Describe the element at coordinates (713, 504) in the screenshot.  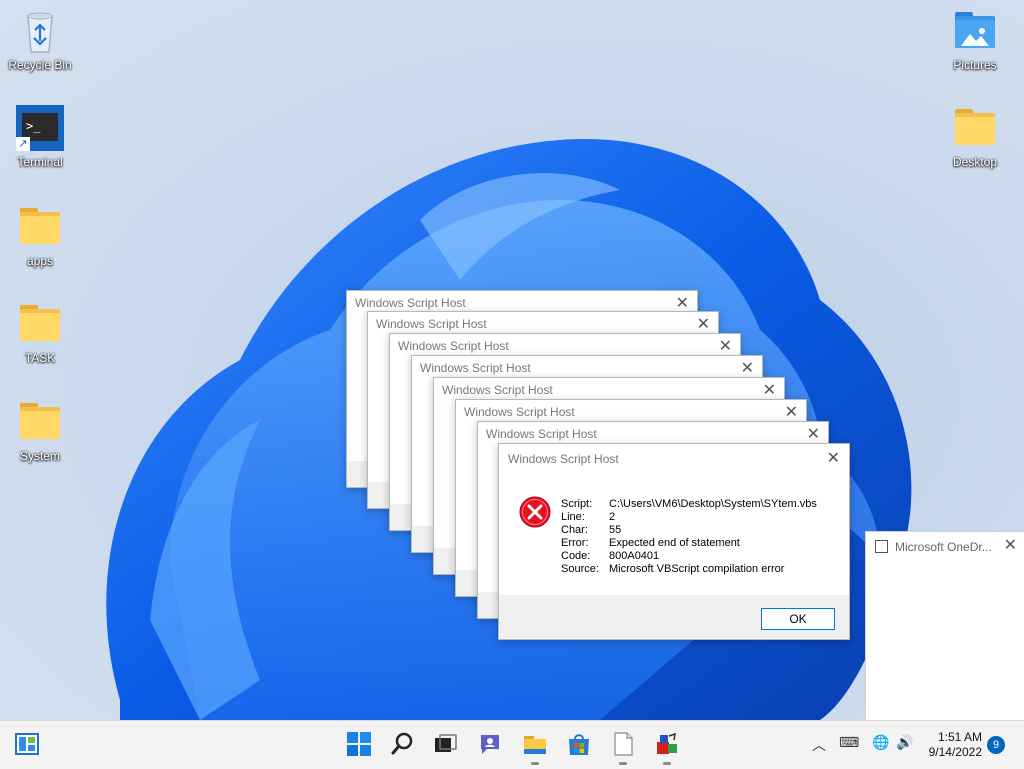
I see `script-path: C:\Users\VM6\Desktop\System\SYtem.vbs` at that location.